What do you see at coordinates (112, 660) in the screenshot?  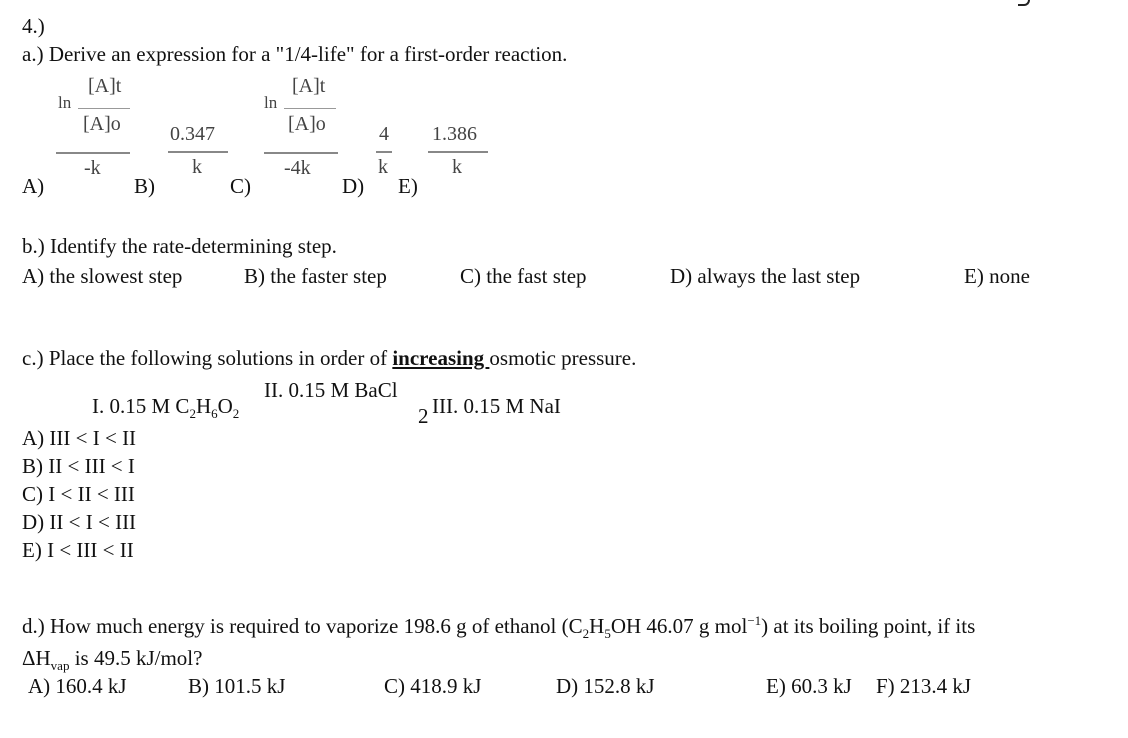 I see `part-d-prompt-line2: ΔHvap is 49.5 kJ/mol?` at bounding box center [112, 660].